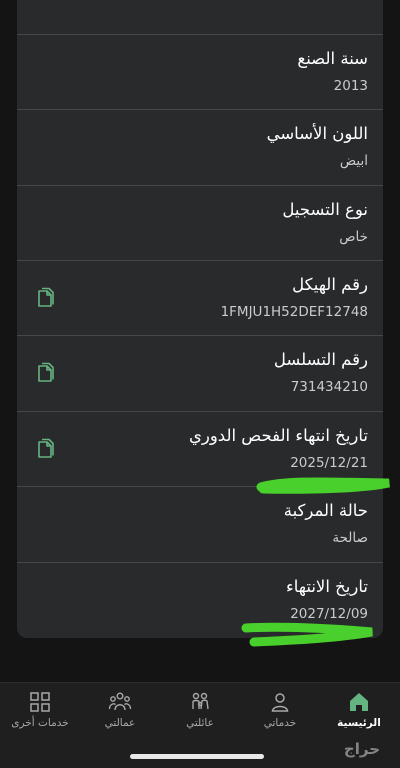 This screenshot has height=768, width=400. I want to click on tab-other-services: خدمات أخرى, so click(40, 714).